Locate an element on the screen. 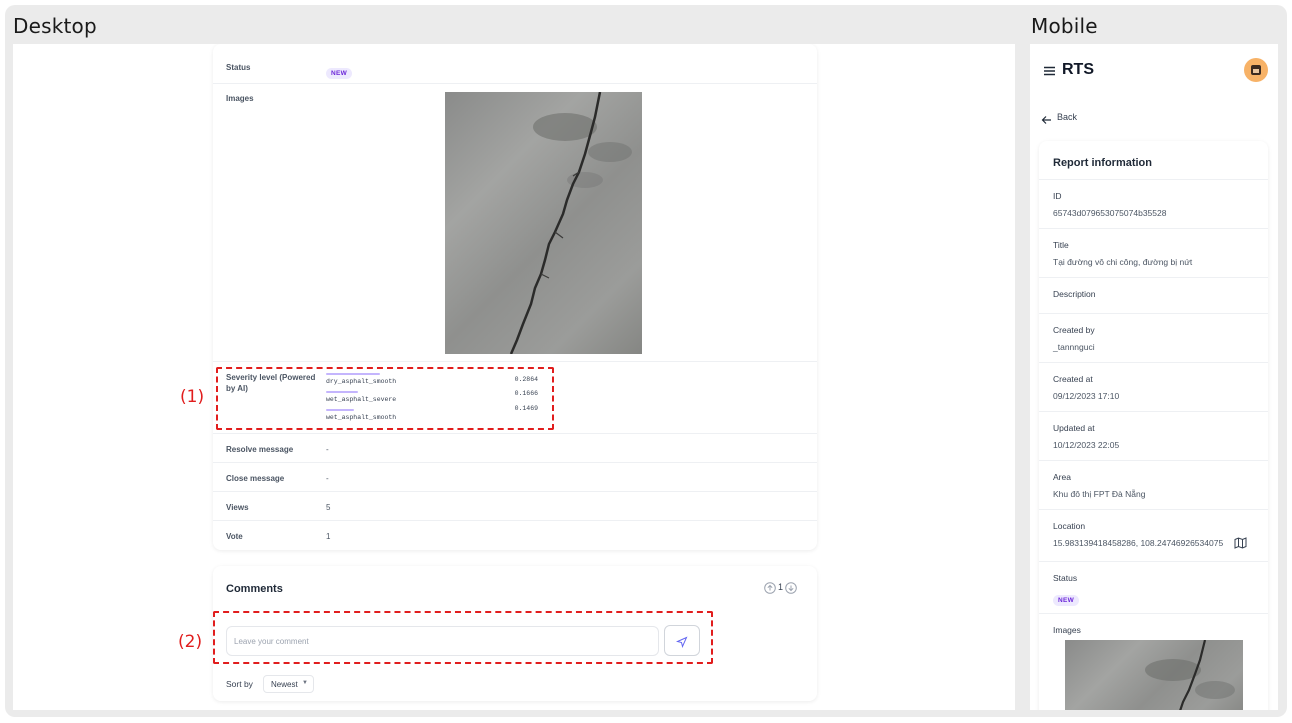 Image resolution: width=1292 pixels, height=723 pixels. vote-value: 1 is located at coordinates (328, 536).